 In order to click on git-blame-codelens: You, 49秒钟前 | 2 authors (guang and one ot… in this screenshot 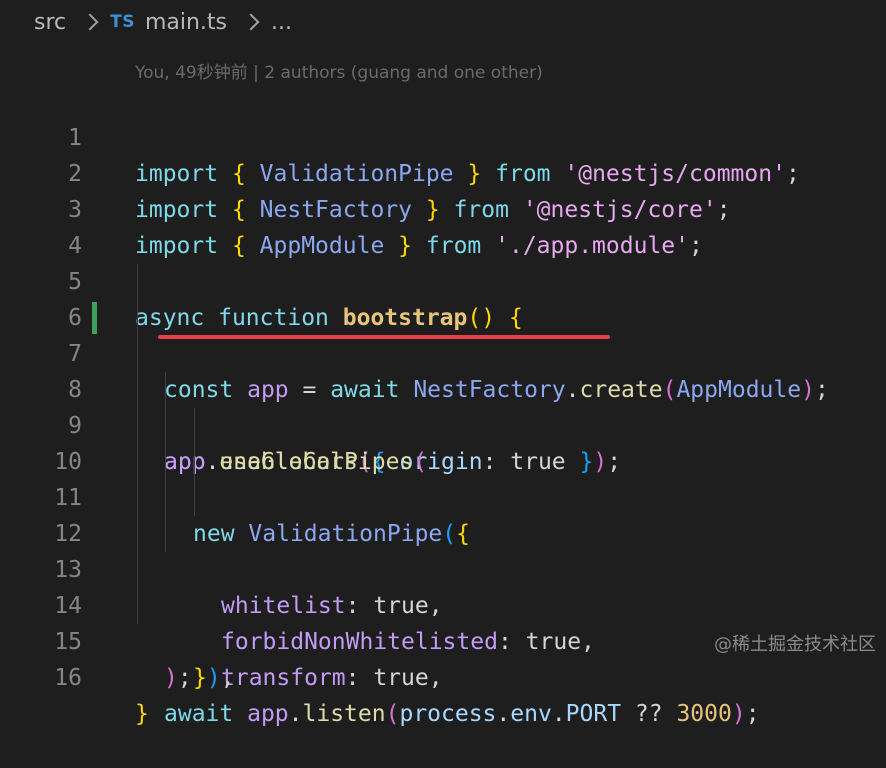, I will do `click(339, 70)`.